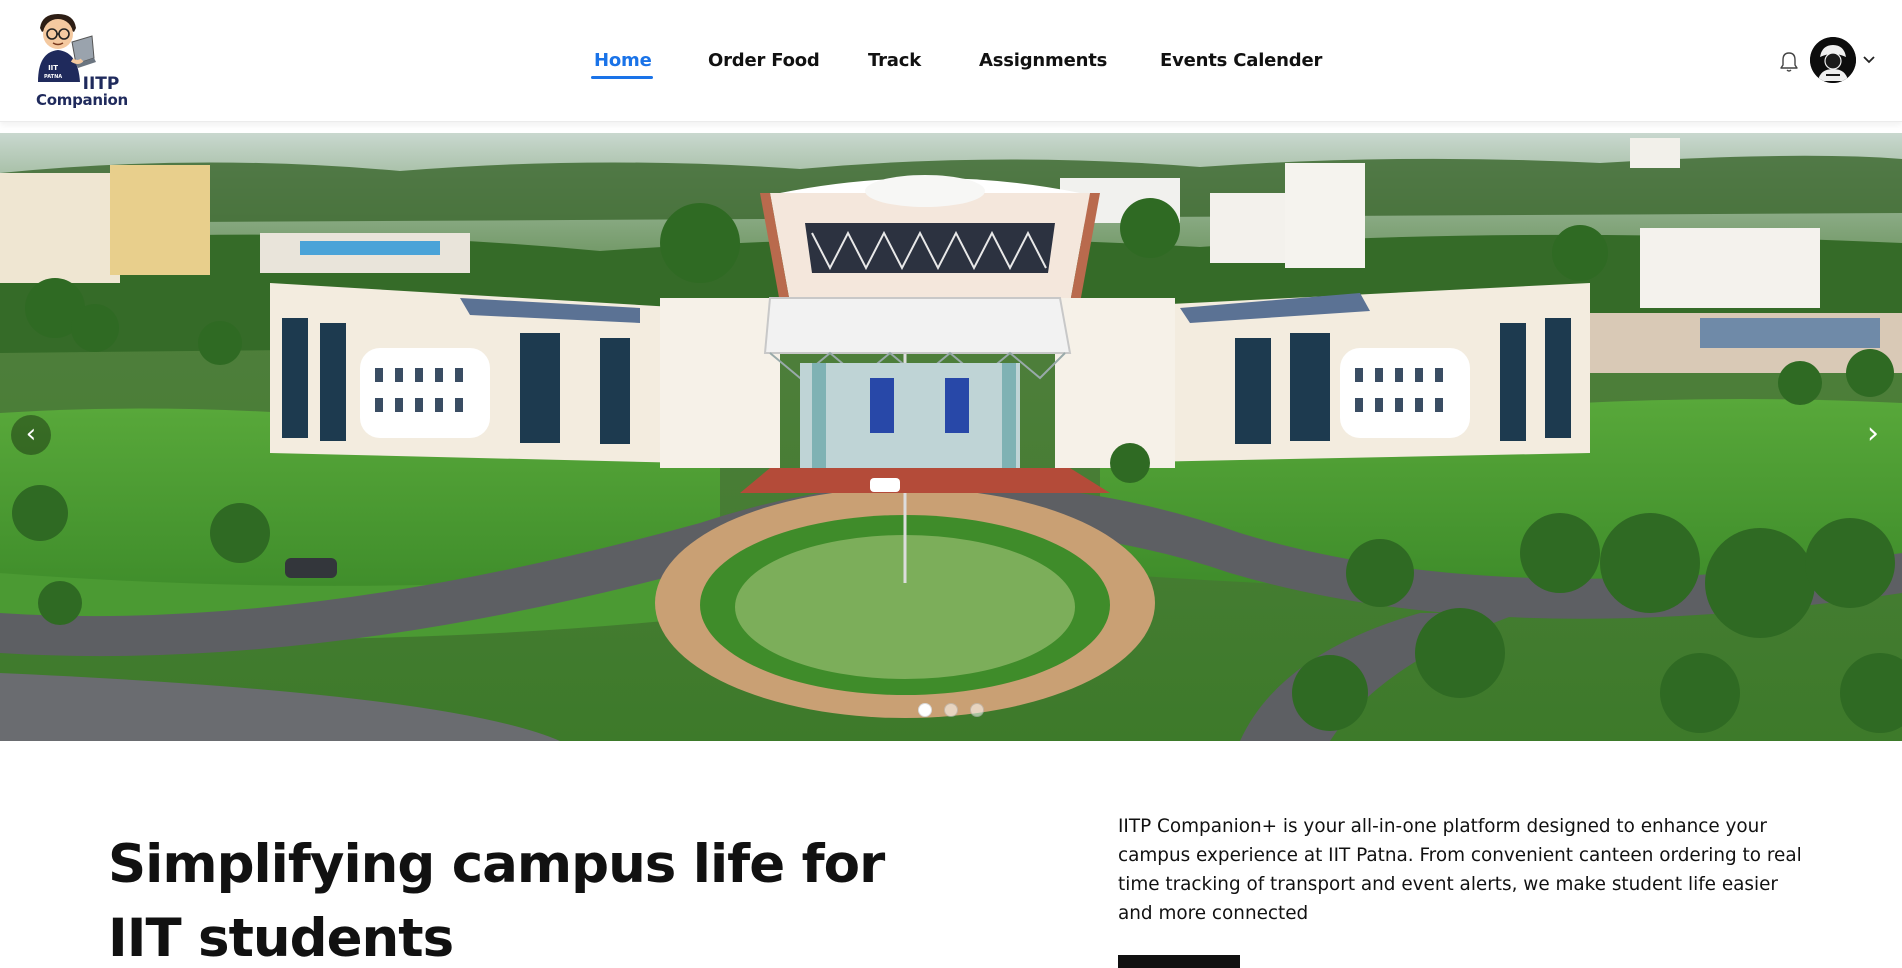  Describe the element at coordinates (894, 60) in the screenshot. I see `nav-track: Track` at that location.